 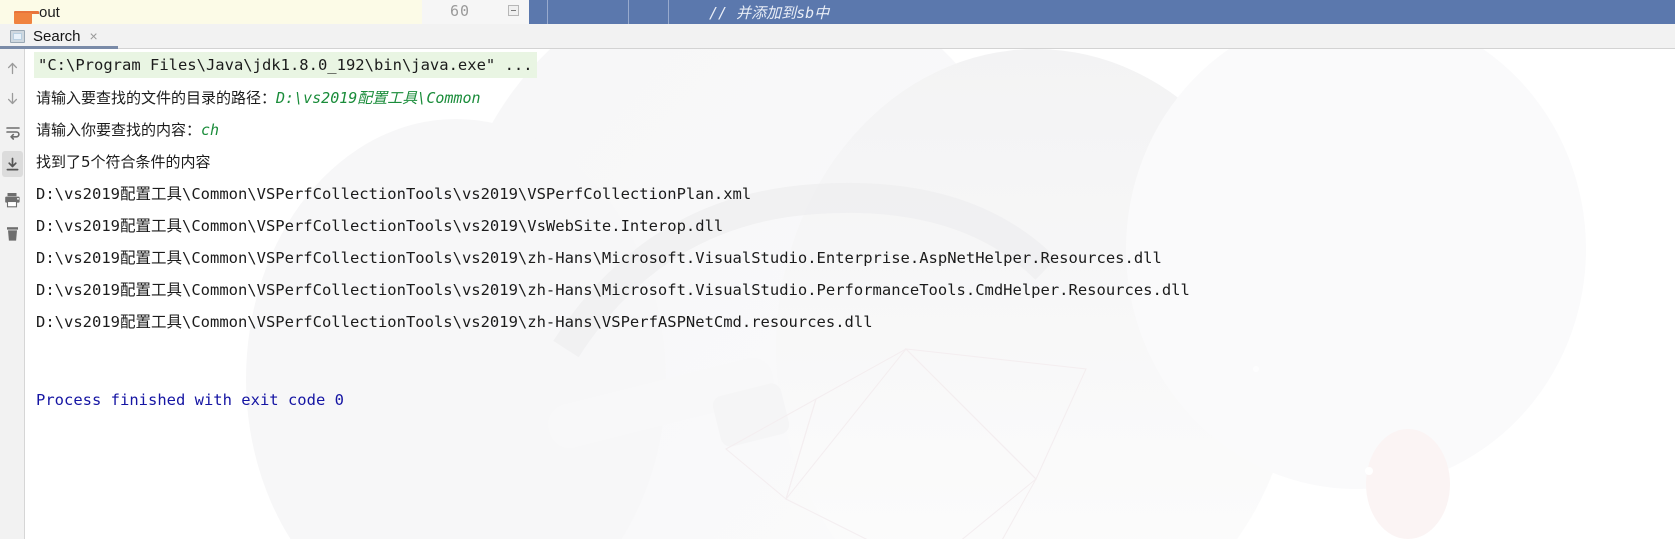 I want to click on console-line-prompt-keyword: 请输入你要查找的内容：ch, so click(x=127, y=130).